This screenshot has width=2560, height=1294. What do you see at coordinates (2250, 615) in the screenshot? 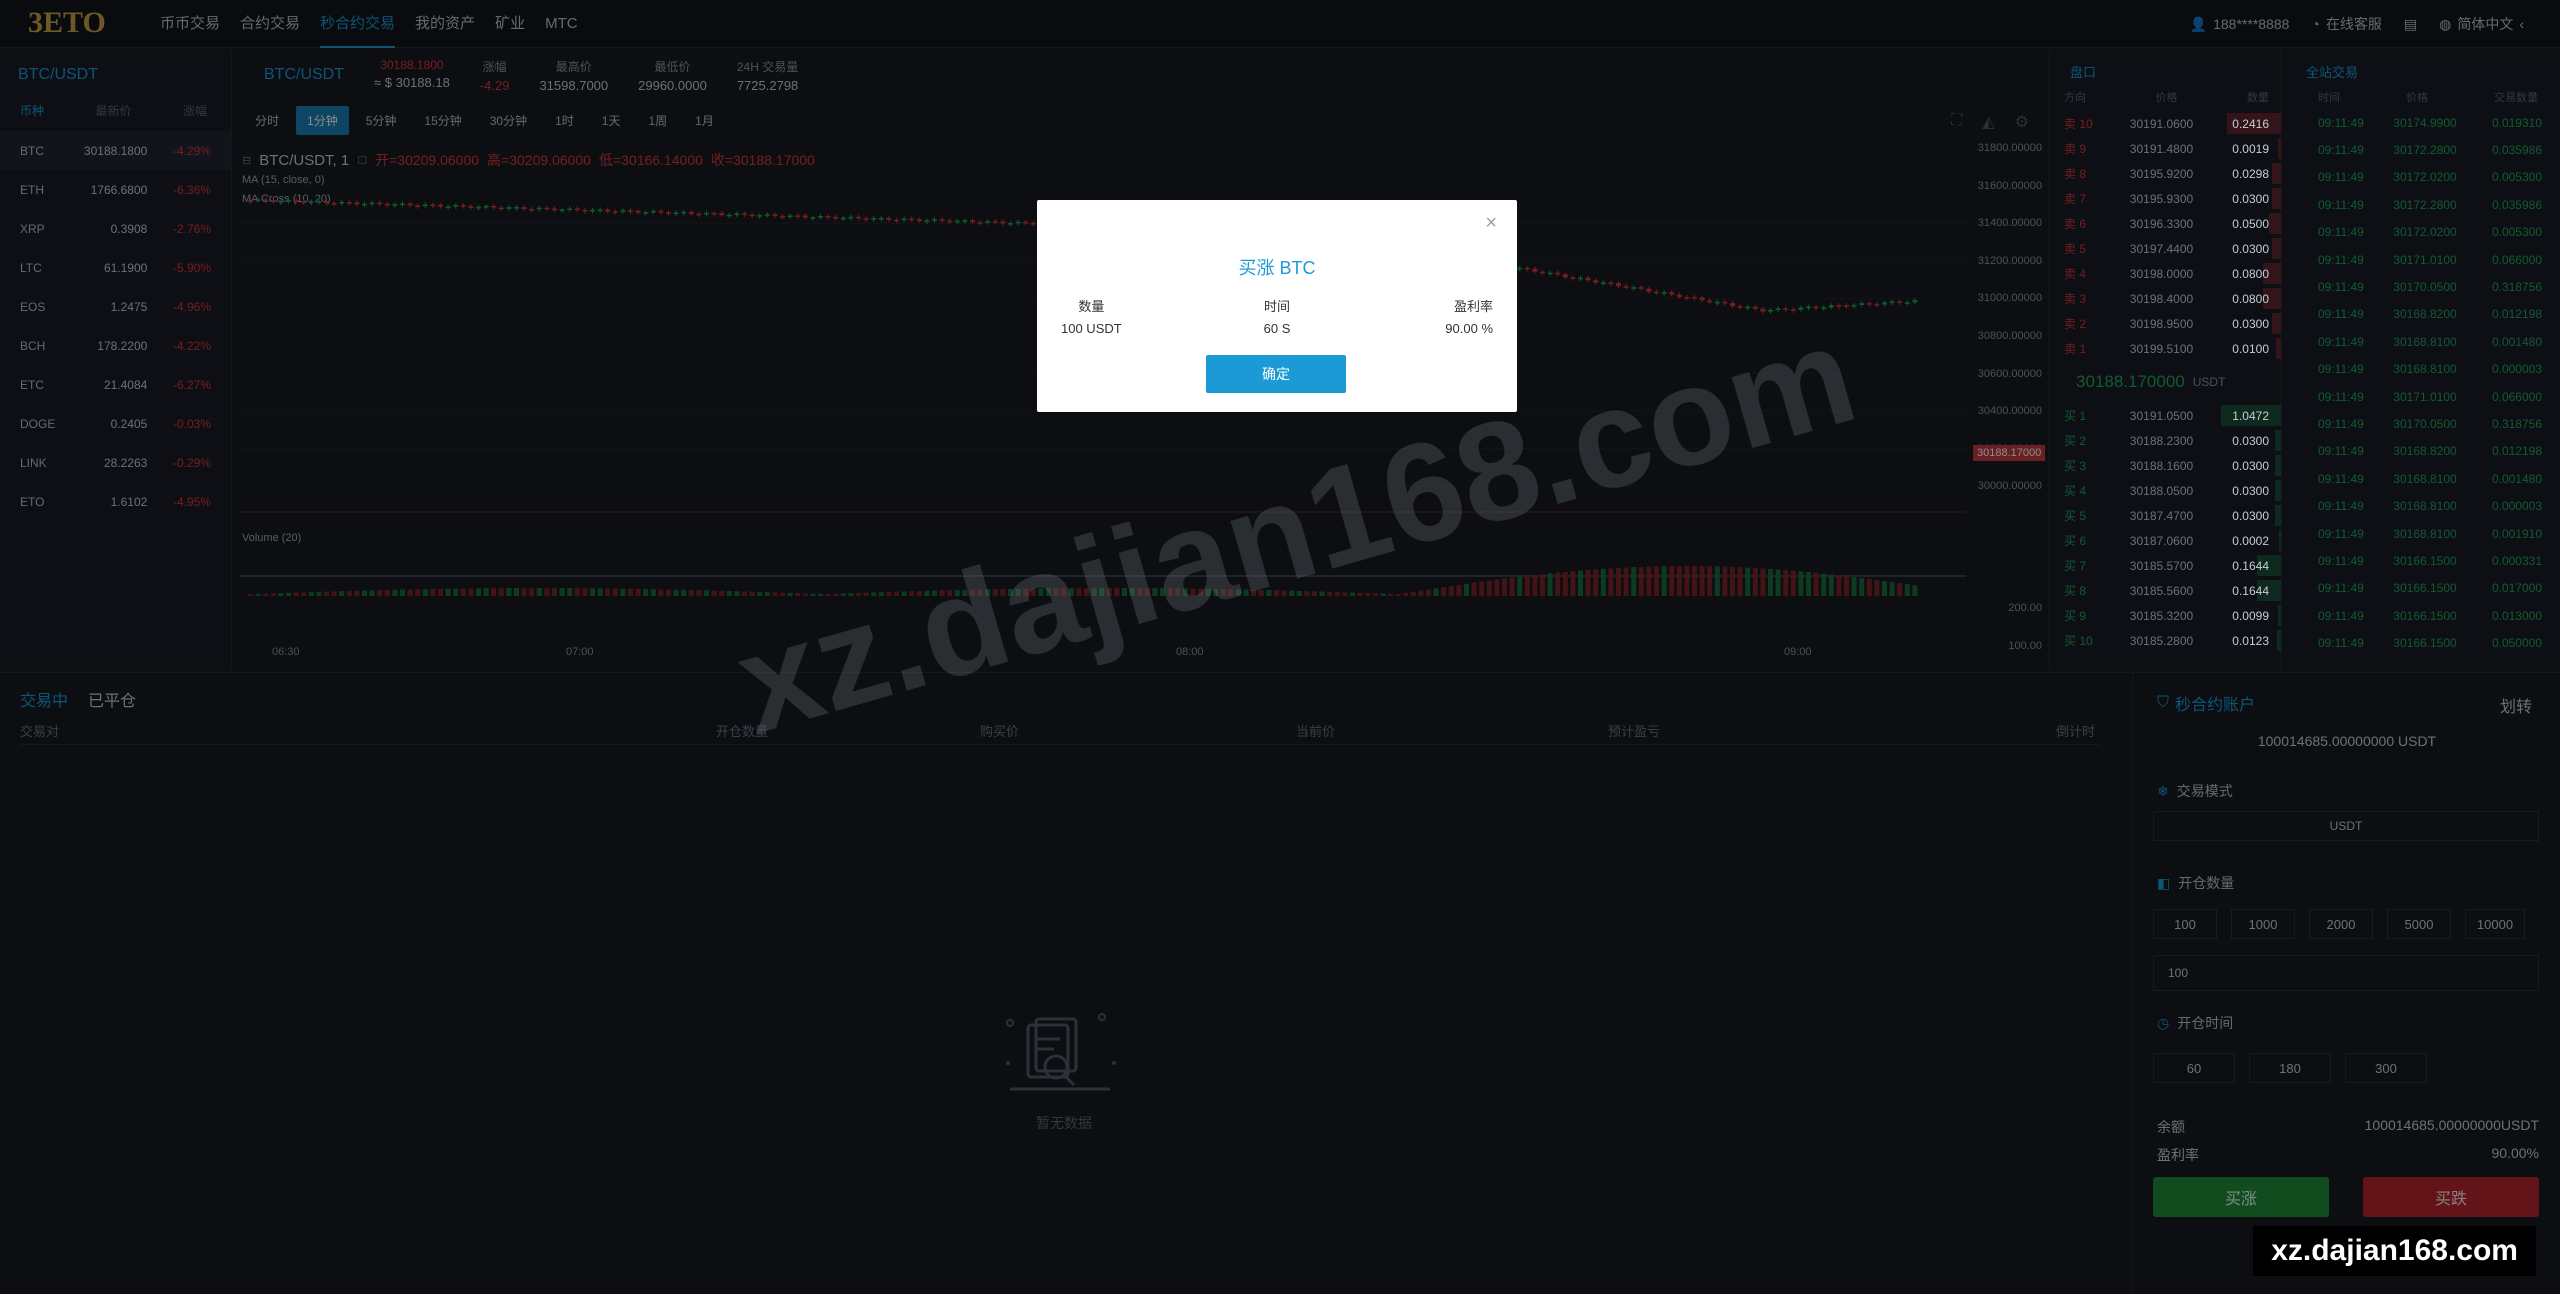
I see `bid-qty: 0.0099` at bounding box center [2250, 615].